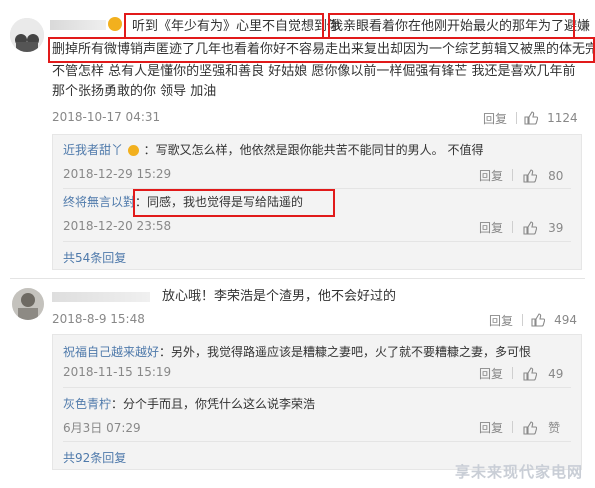 This screenshot has width=595, height=488. I want to click on like-button: 1124, so click(551, 116).